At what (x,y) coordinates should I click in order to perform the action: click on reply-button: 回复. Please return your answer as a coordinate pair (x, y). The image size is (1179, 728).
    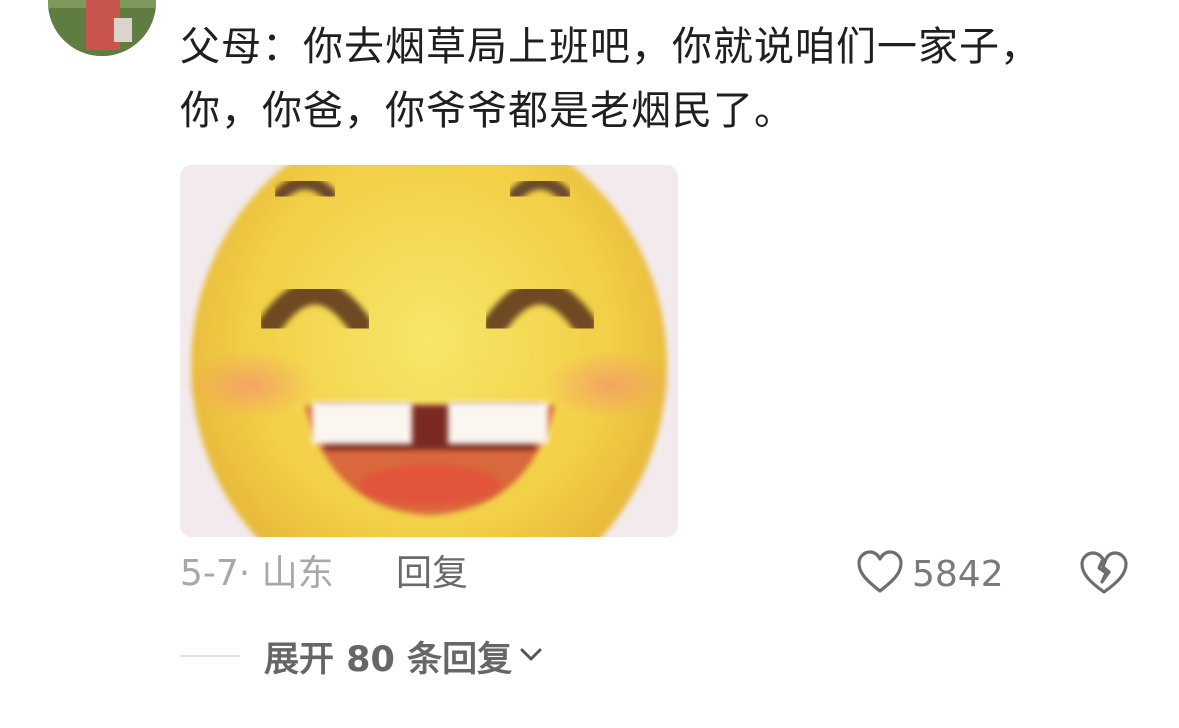
    Looking at the image, I should click on (432, 574).